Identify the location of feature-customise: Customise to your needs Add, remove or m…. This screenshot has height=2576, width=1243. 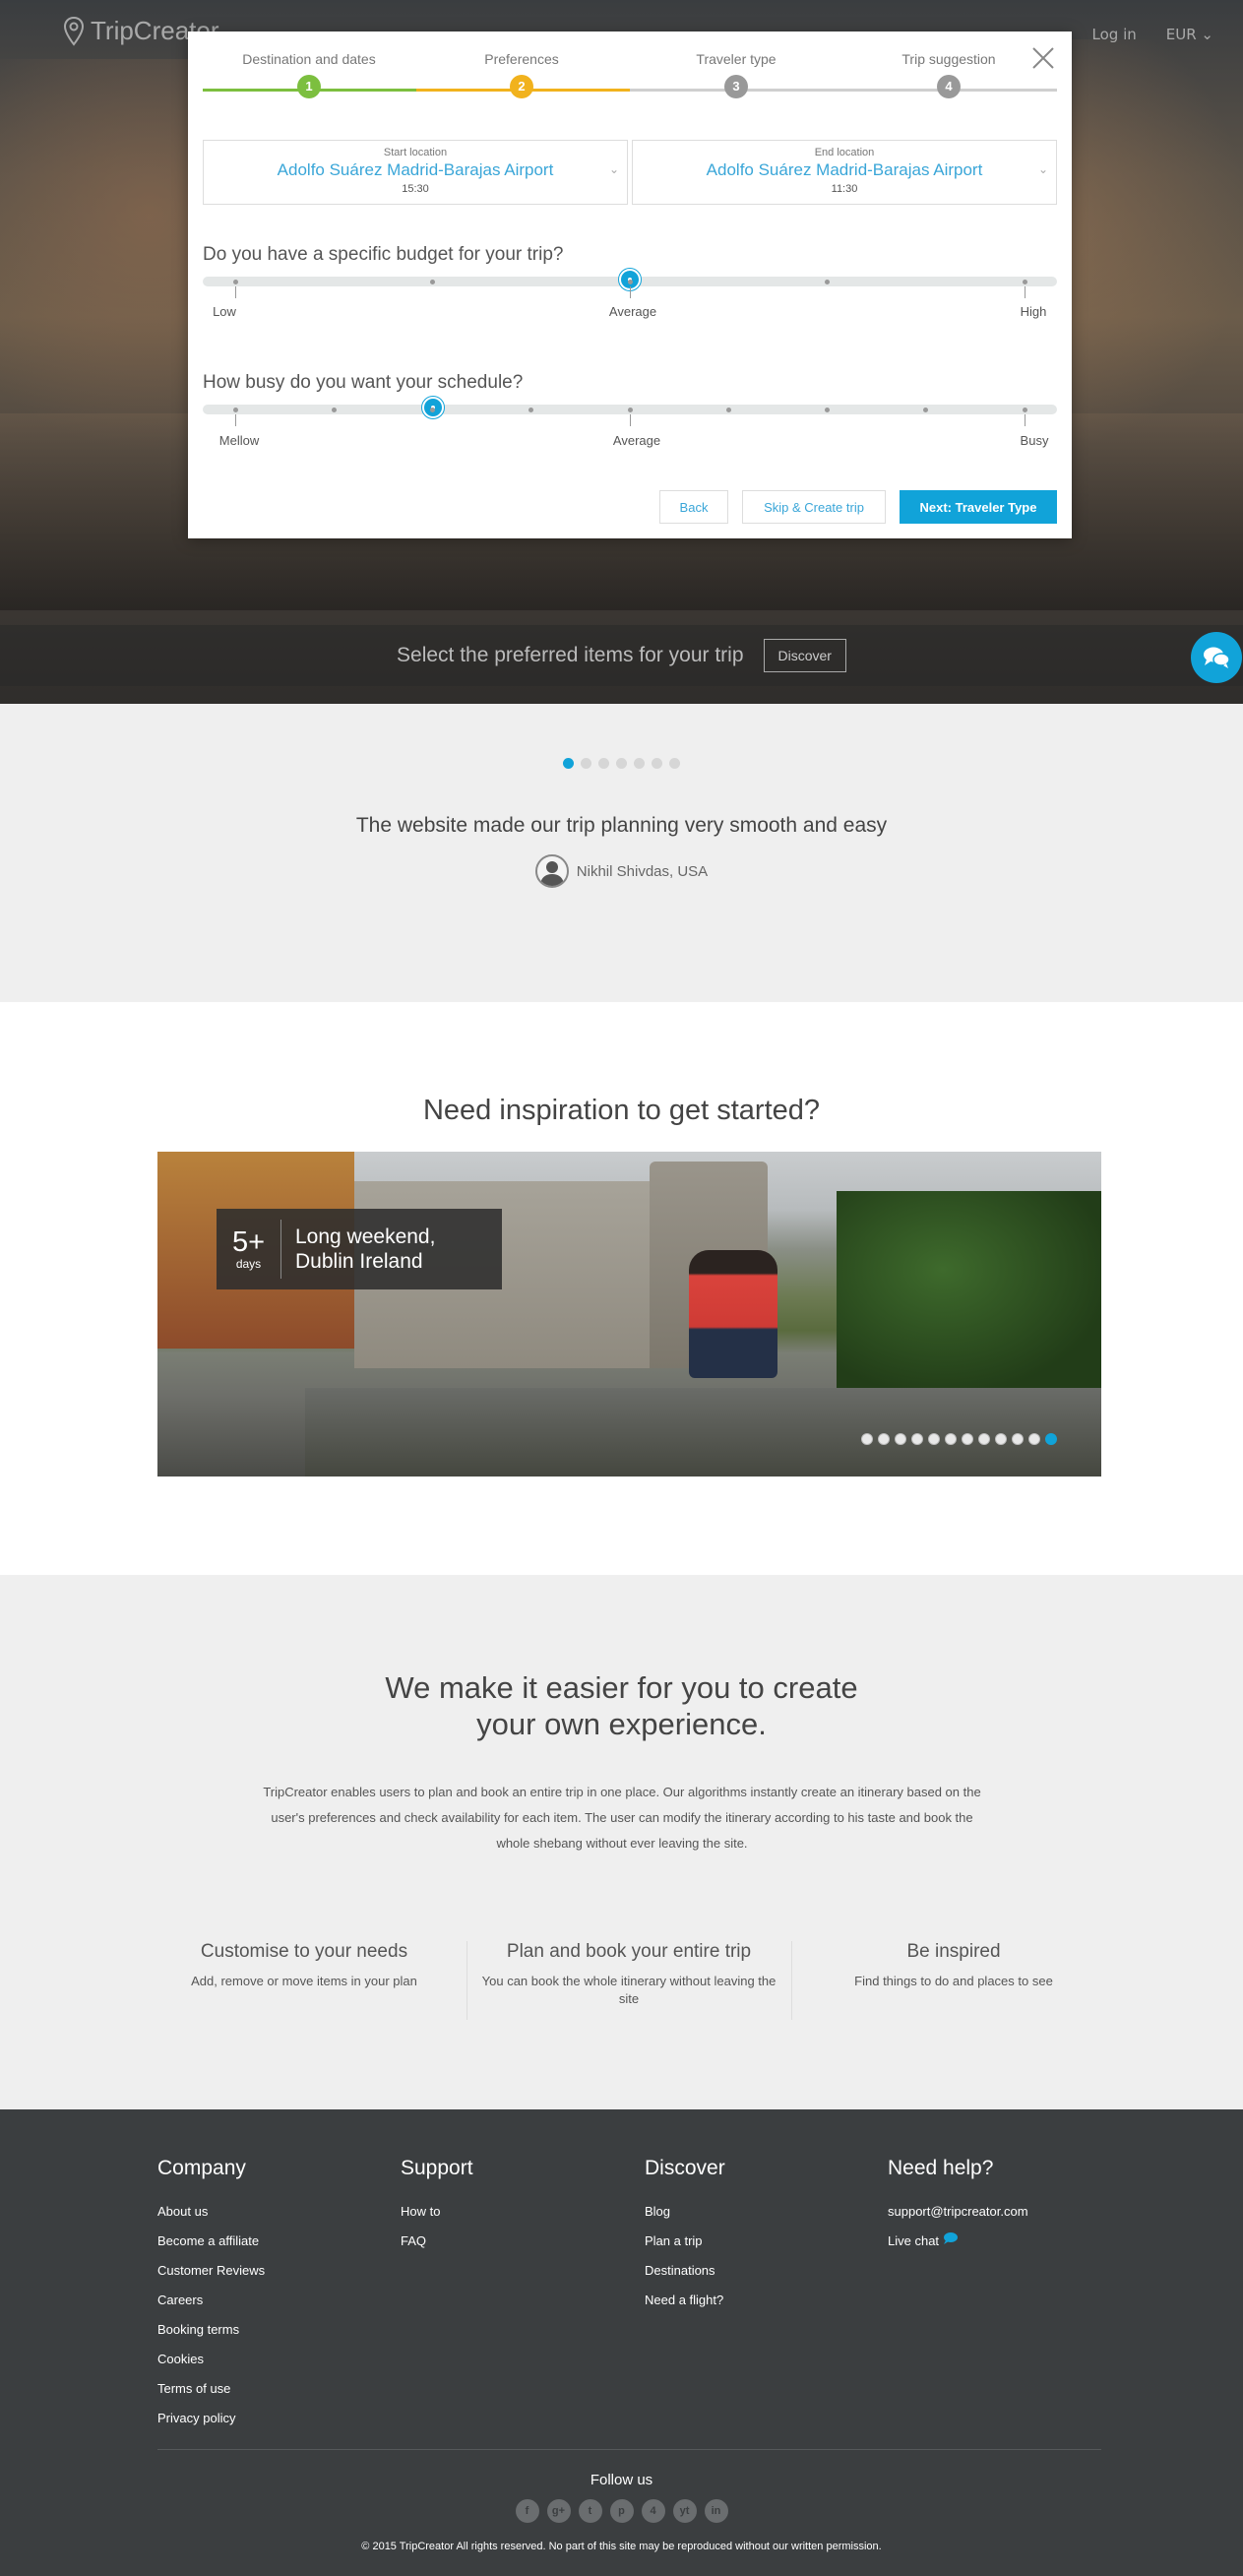
(304, 1966).